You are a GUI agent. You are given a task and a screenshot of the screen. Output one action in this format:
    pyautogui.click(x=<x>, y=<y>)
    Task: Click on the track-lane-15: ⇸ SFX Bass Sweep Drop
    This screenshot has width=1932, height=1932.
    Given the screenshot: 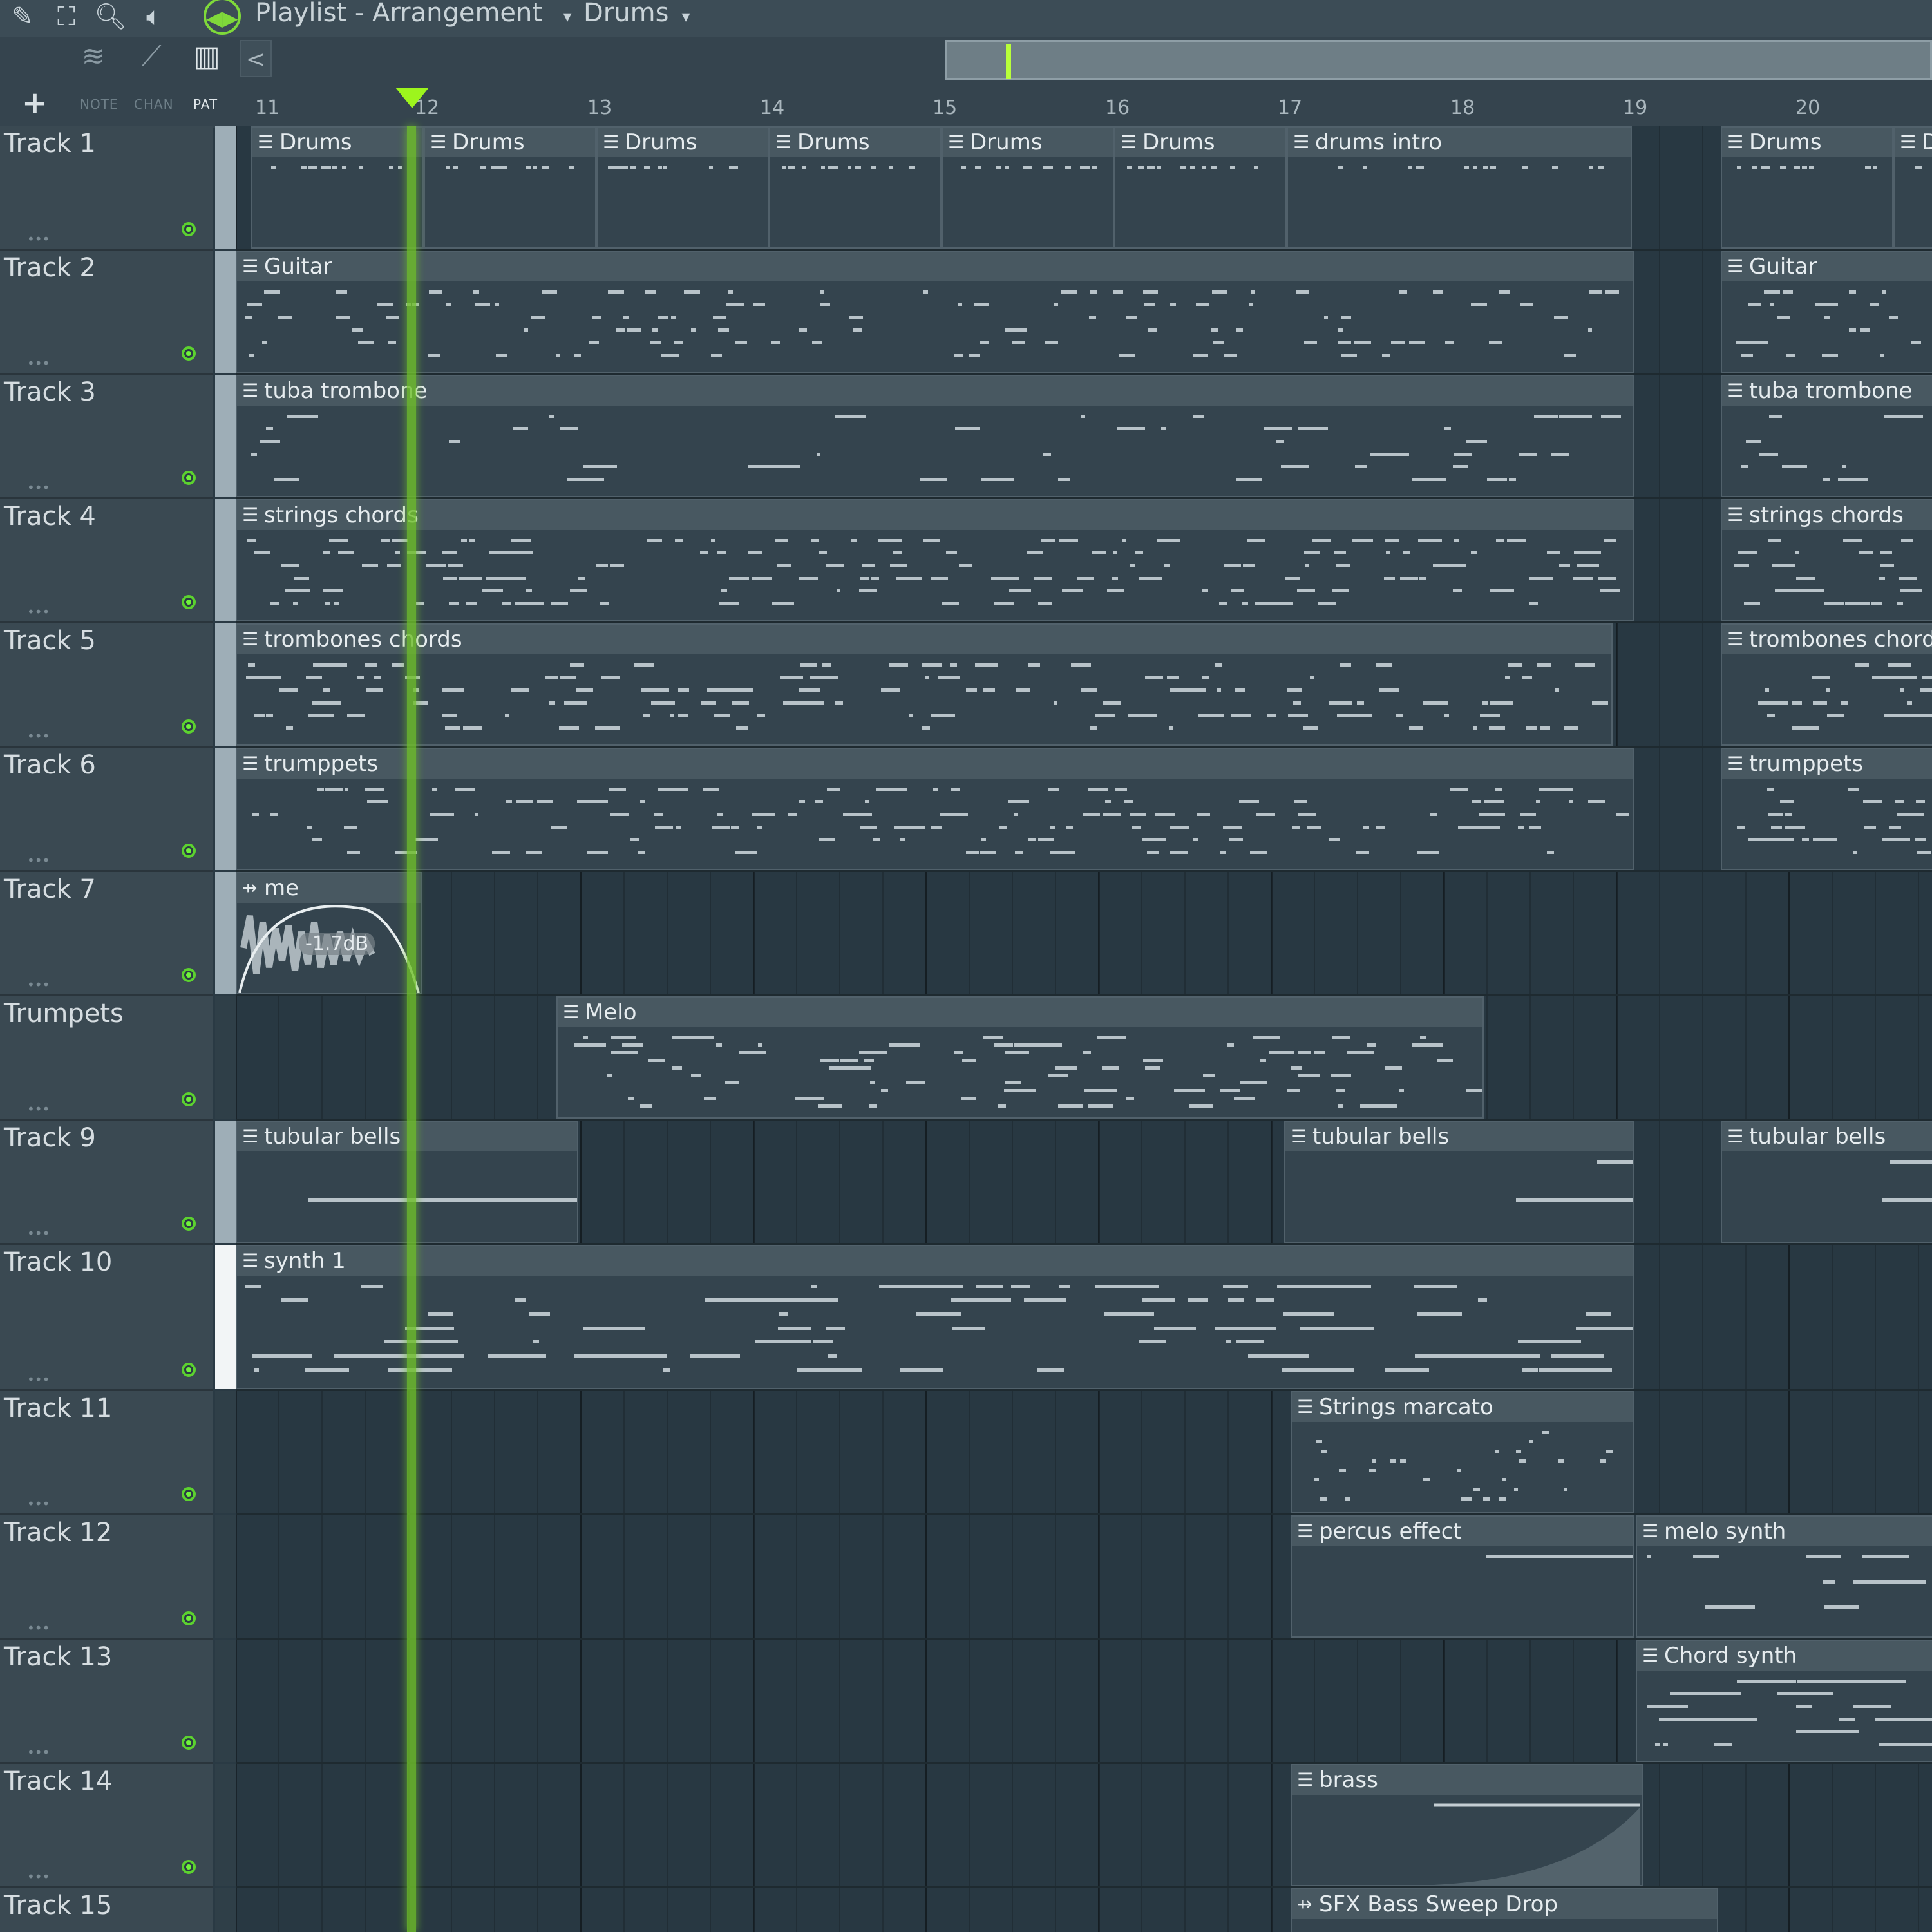 What is the action you would take?
    pyautogui.click(x=1084, y=1910)
    